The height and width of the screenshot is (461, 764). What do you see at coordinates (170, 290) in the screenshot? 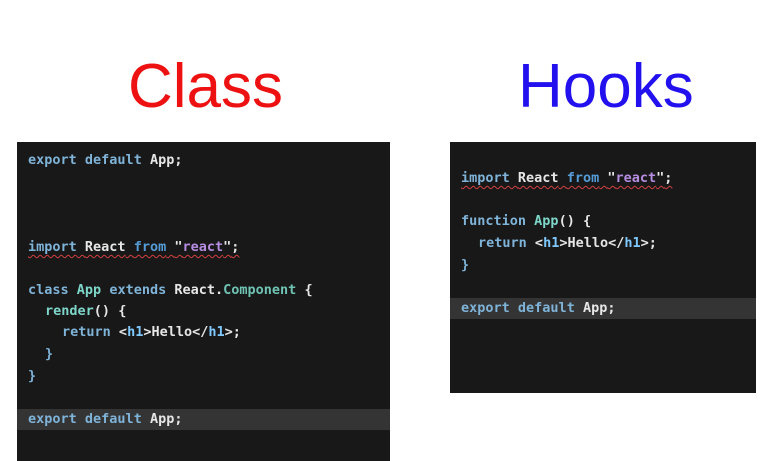
I see `code-line-class-declaration: class App extends React.Component {` at bounding box center [170, 290].